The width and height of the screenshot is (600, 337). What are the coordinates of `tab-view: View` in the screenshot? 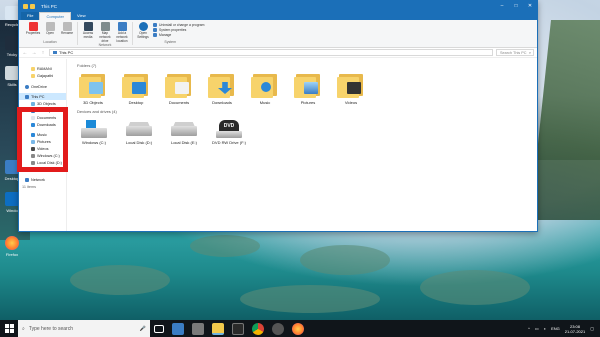 It's located at (81, 16).